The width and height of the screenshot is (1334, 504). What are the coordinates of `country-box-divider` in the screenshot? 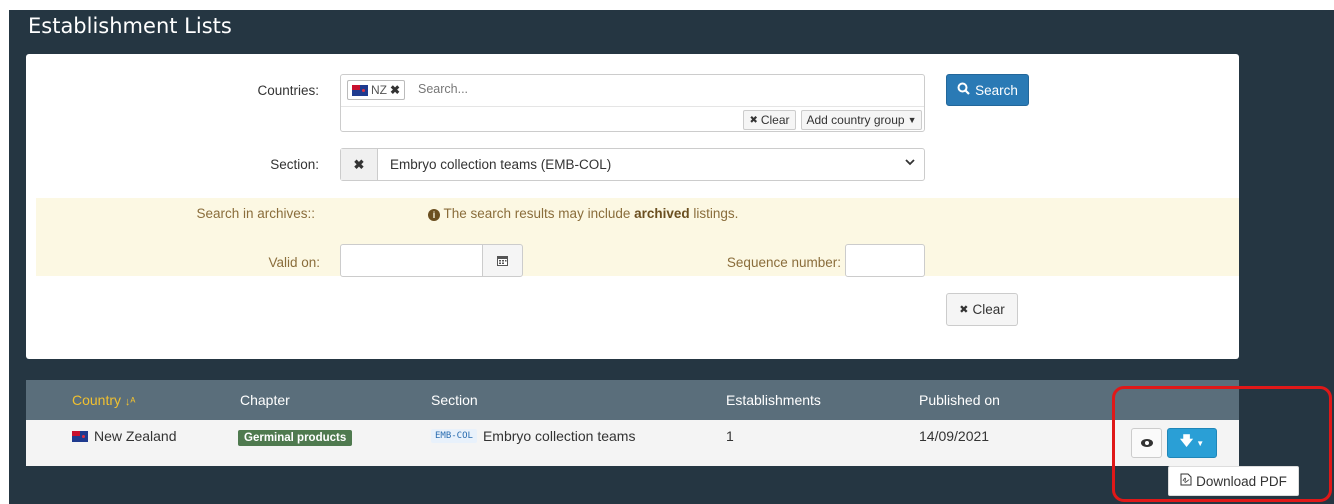 It's located at (632, 106).